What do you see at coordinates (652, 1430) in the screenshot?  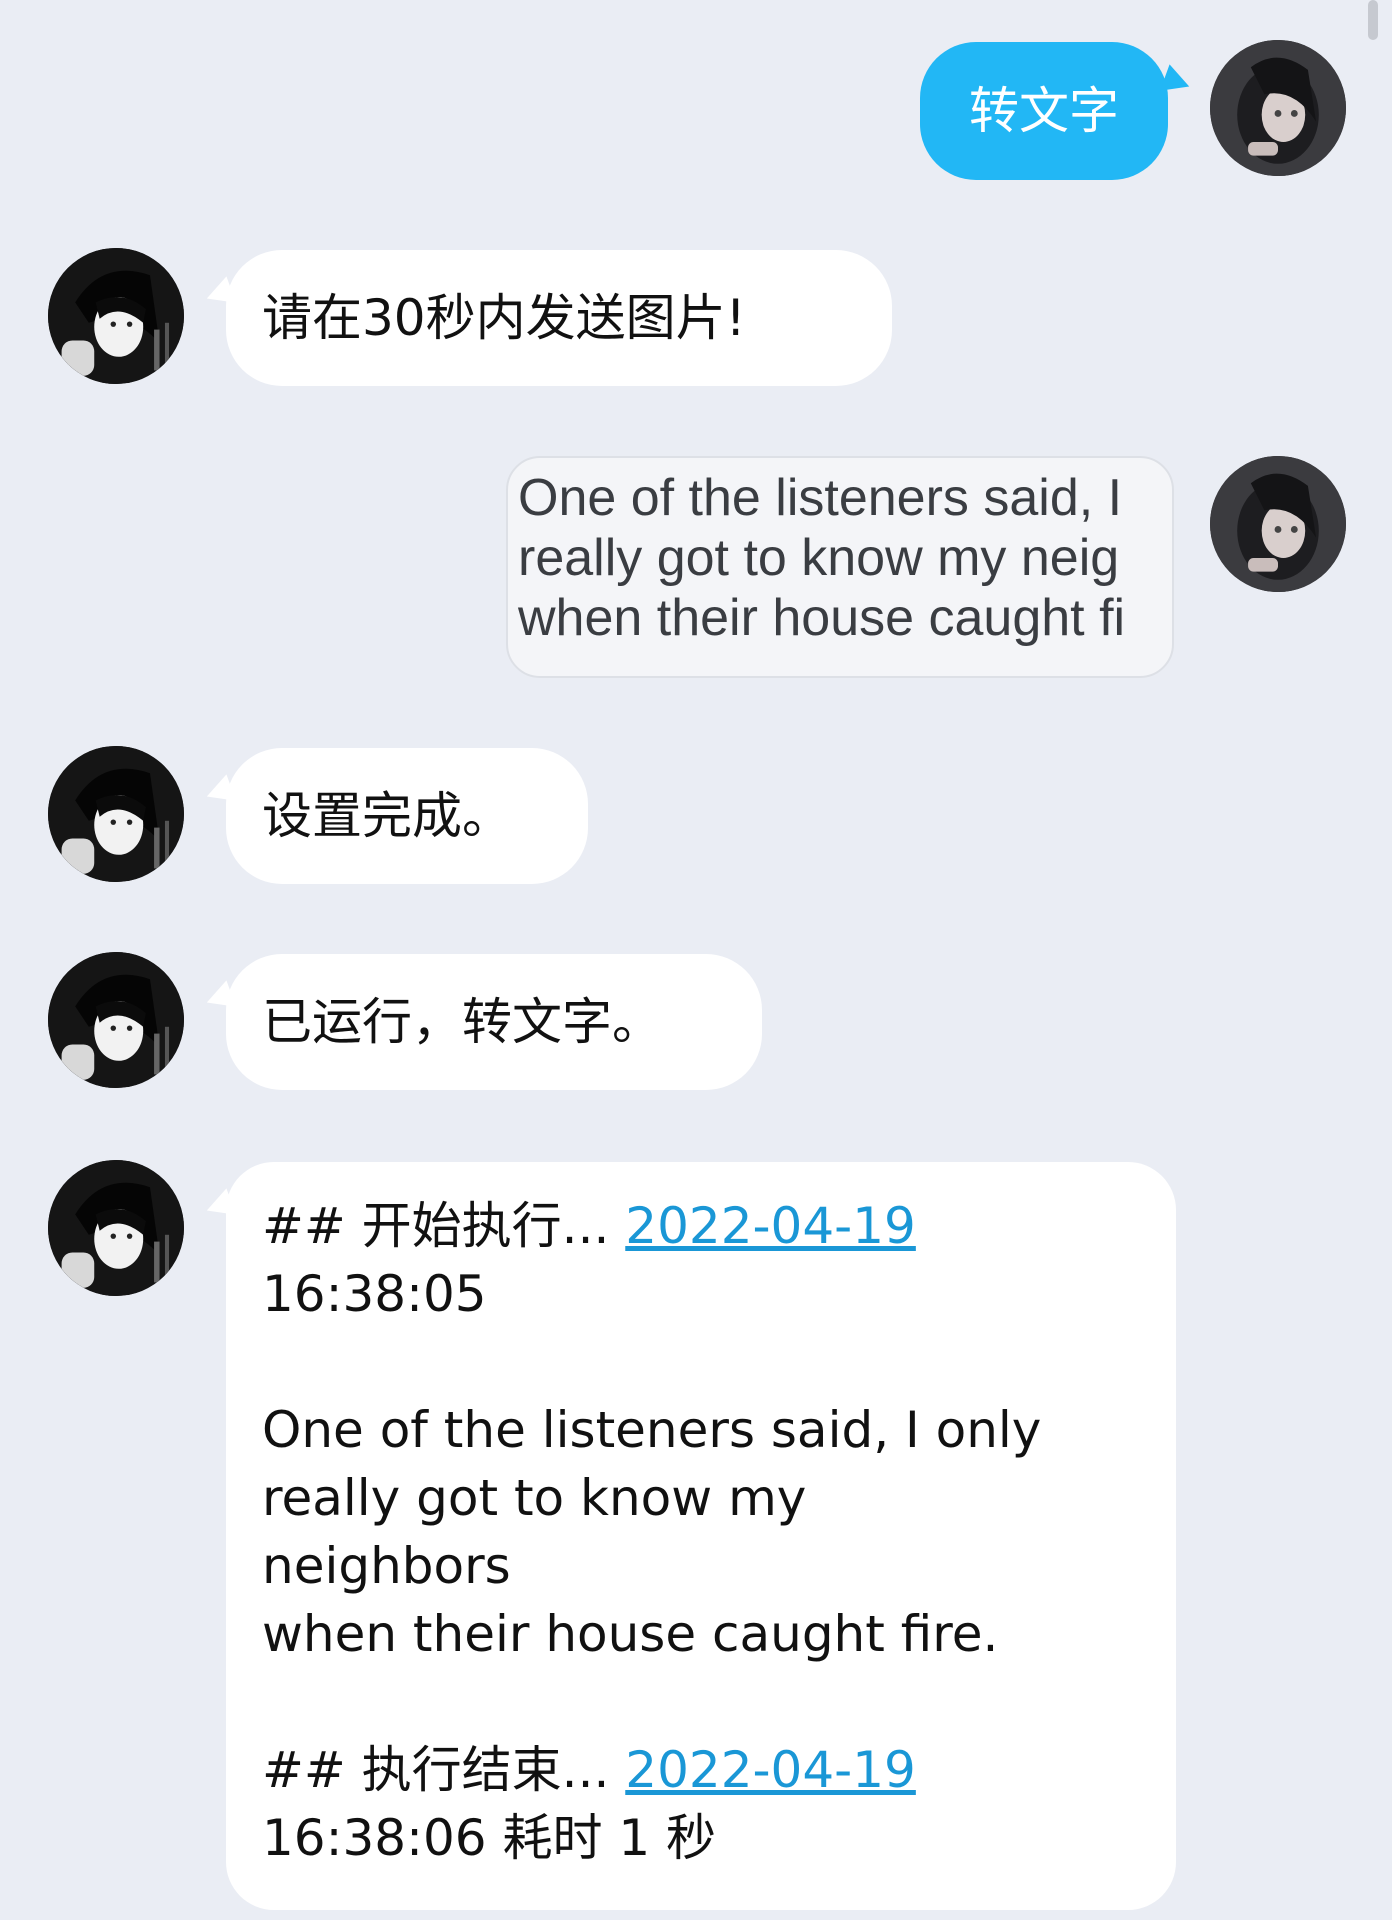 I see `log-body-line: One of the listeners said, I only` at bounding box center [652, 1430].